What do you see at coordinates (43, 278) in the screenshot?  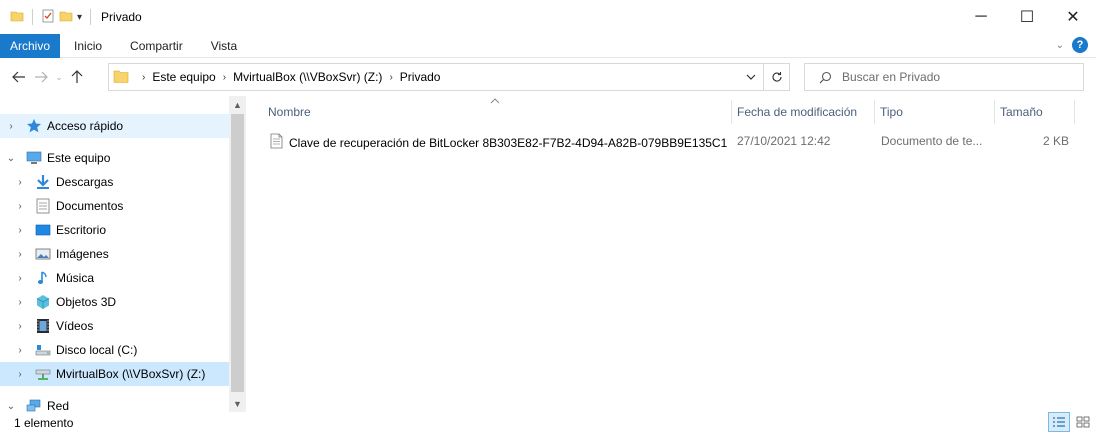 I see `music-icon` at bounding box center [43, 278].